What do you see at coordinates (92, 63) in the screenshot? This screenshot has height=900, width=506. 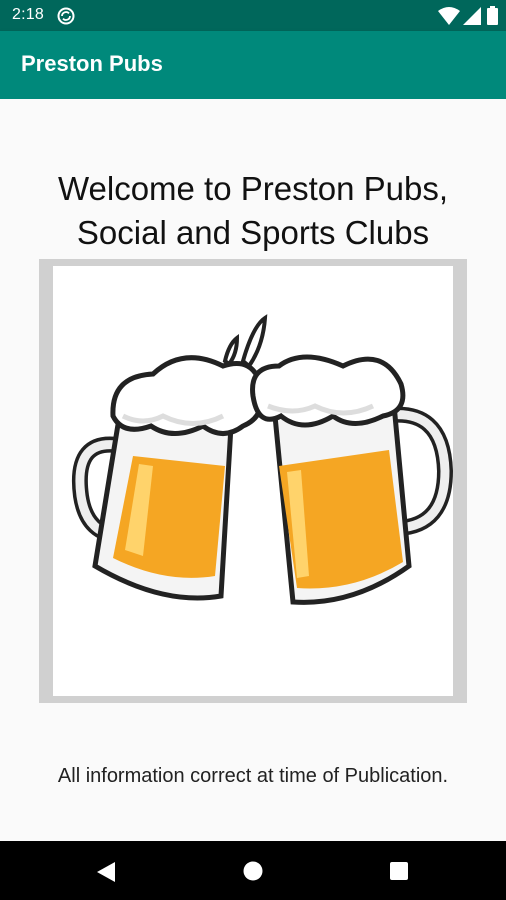 I see `app-title: Preston Pubs` at bounding box center [92, 63].